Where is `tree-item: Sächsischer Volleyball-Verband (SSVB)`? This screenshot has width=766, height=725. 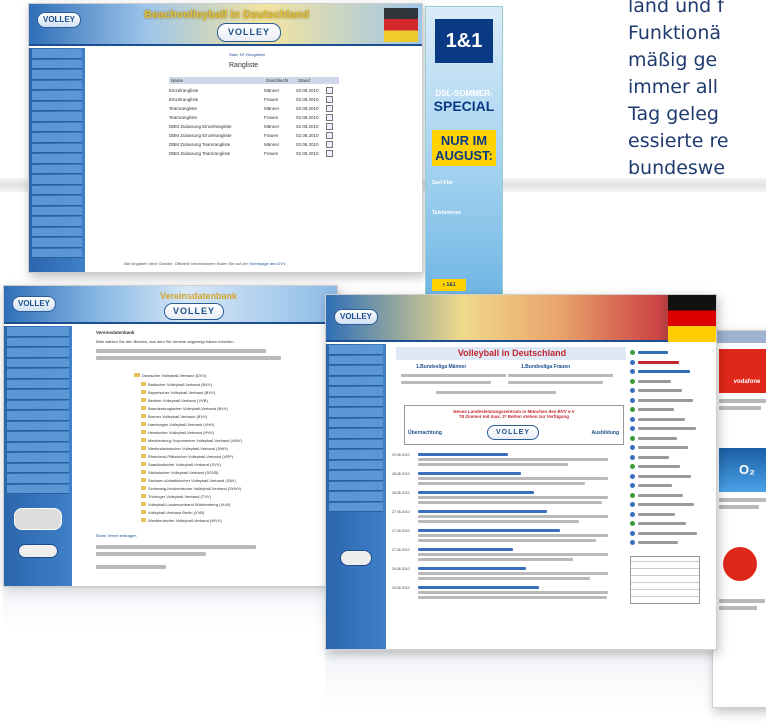 tree-item: Sächsischer Volleyball-Verband (SSVB) is located at coordinates (191, 473).